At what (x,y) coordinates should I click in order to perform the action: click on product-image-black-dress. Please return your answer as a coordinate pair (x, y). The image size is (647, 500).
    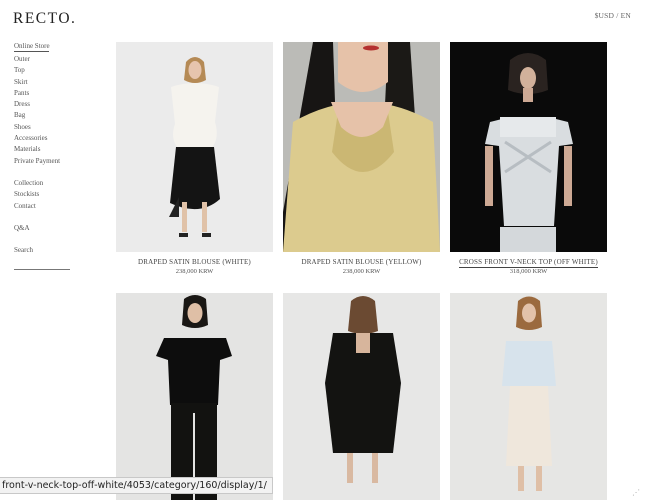
    Looking at the image, I should click on (361, 396).